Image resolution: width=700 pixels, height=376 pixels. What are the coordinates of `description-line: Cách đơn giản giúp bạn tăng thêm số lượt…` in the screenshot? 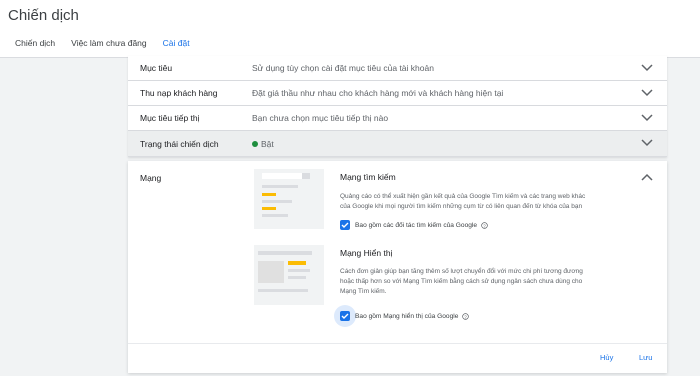 It's located at (461, 271).